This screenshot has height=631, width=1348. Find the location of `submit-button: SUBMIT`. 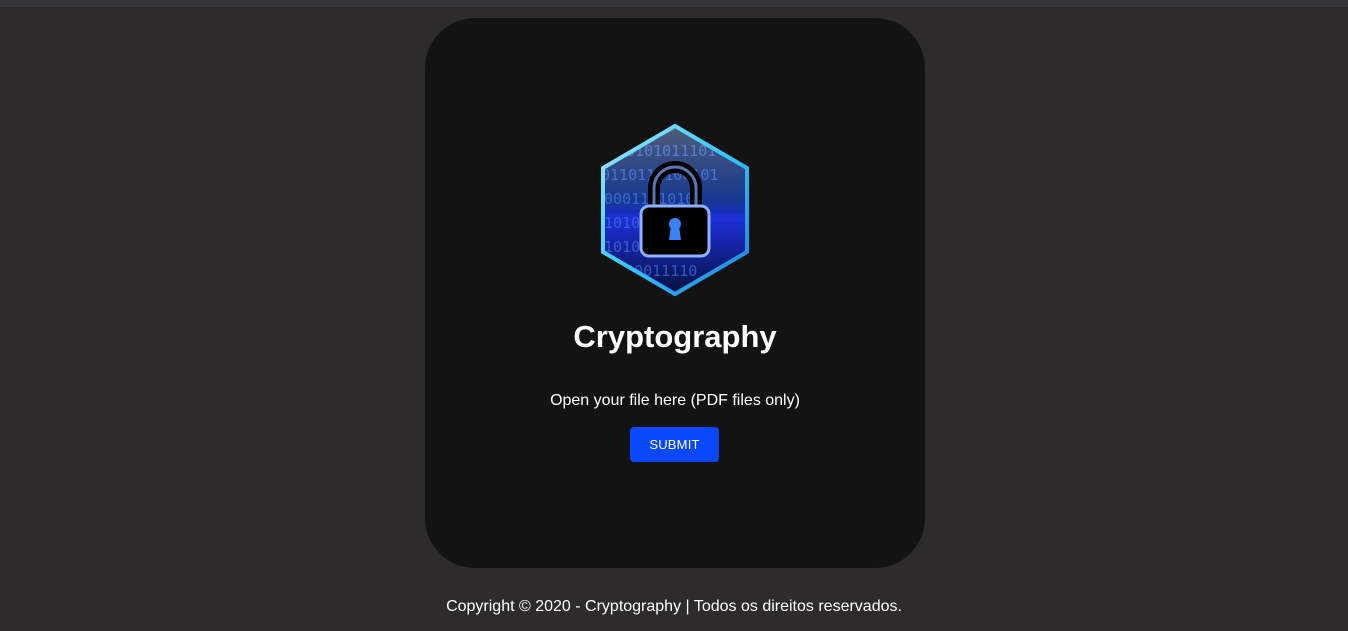

submit-button: SUBMIT is located at coordinates (674, 444).